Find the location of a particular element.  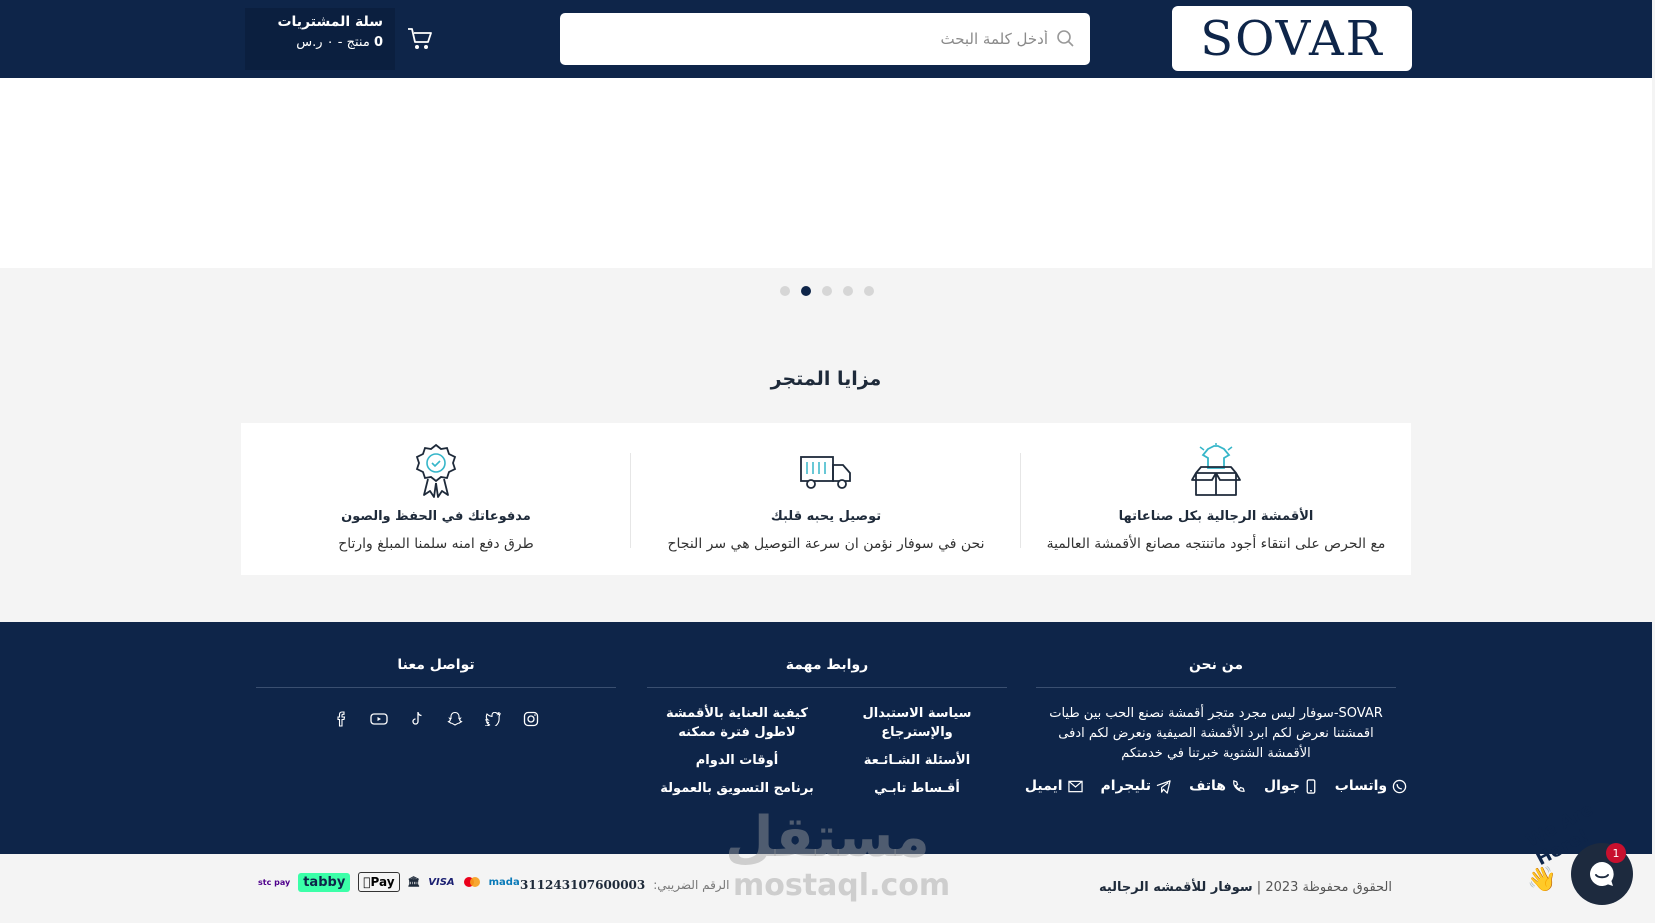

cart-count: 0 is located at coordinates (378, 42).